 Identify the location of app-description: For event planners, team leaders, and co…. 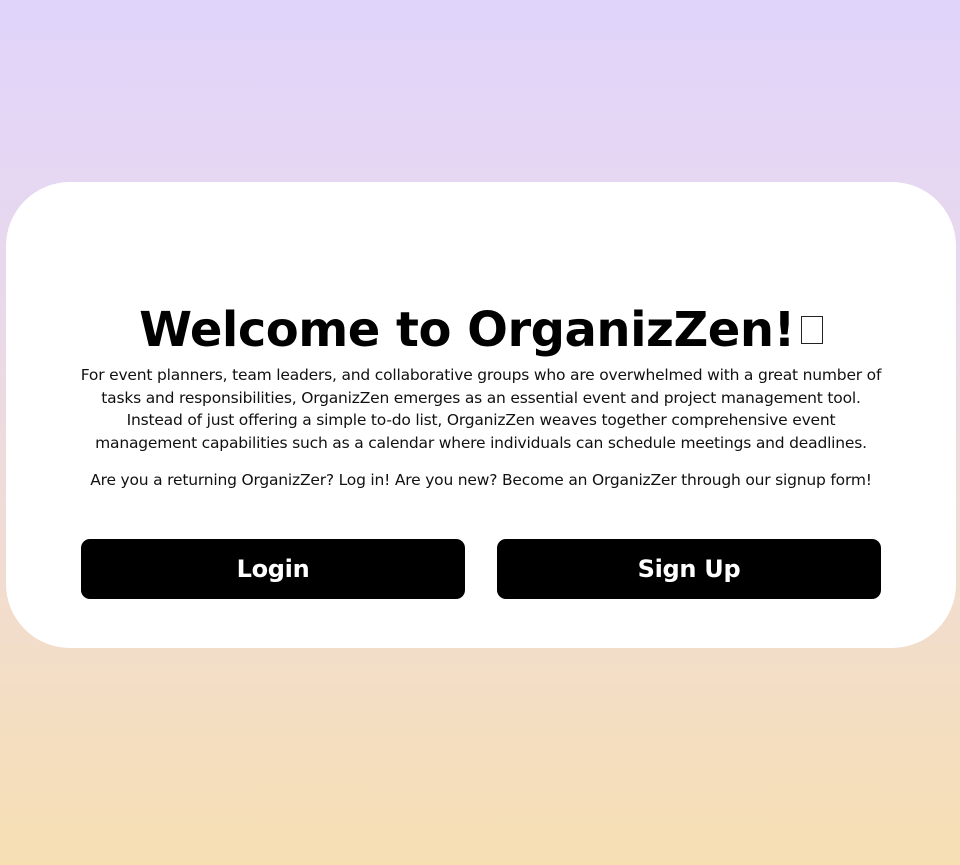
(481, 409).